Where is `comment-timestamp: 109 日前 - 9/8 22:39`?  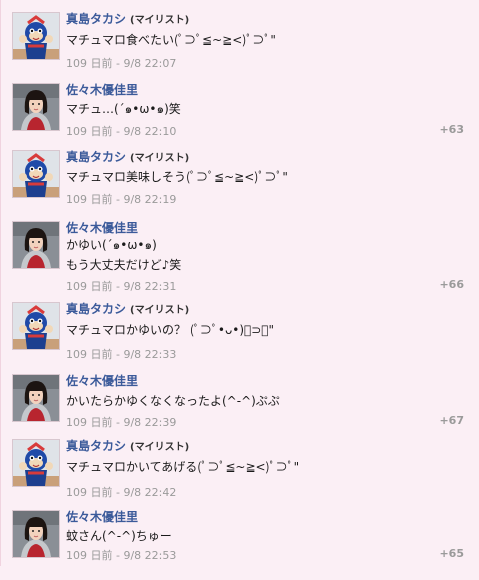
comment-timestamp: 109 日前 - 9/8 22:39 is located at coordinates (121, 422).